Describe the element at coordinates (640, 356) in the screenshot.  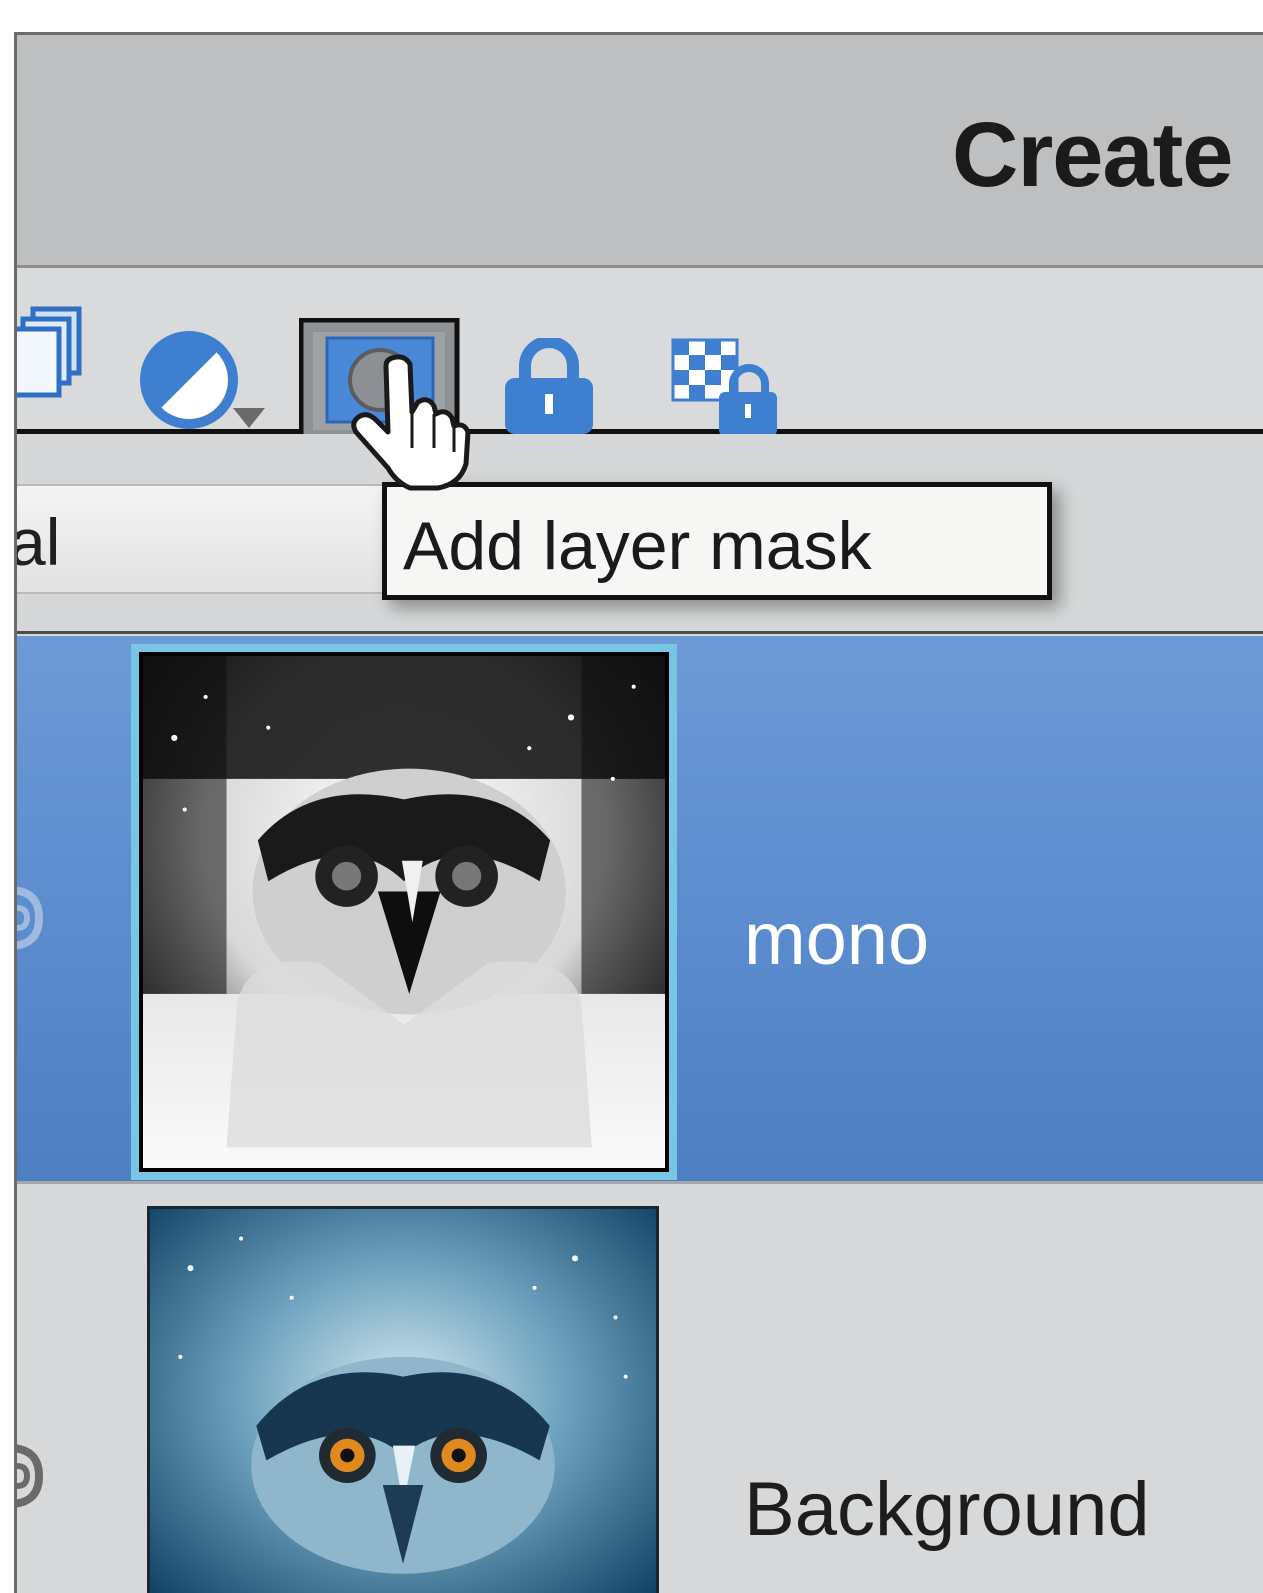
I see `layers-toolbar` at that location.